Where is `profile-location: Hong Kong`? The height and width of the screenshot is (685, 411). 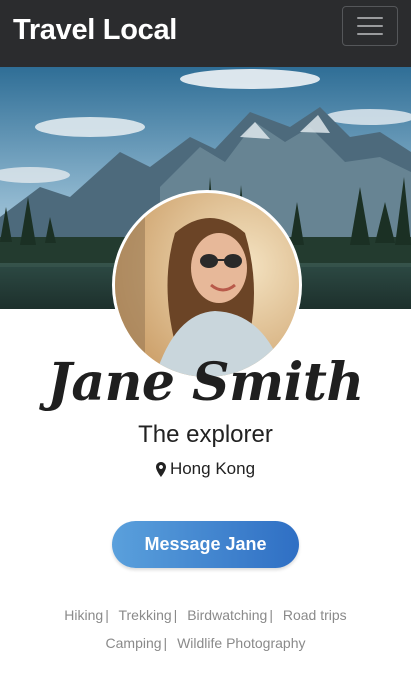 profile-location: Hong Kong is located at coordinates (205, 469).